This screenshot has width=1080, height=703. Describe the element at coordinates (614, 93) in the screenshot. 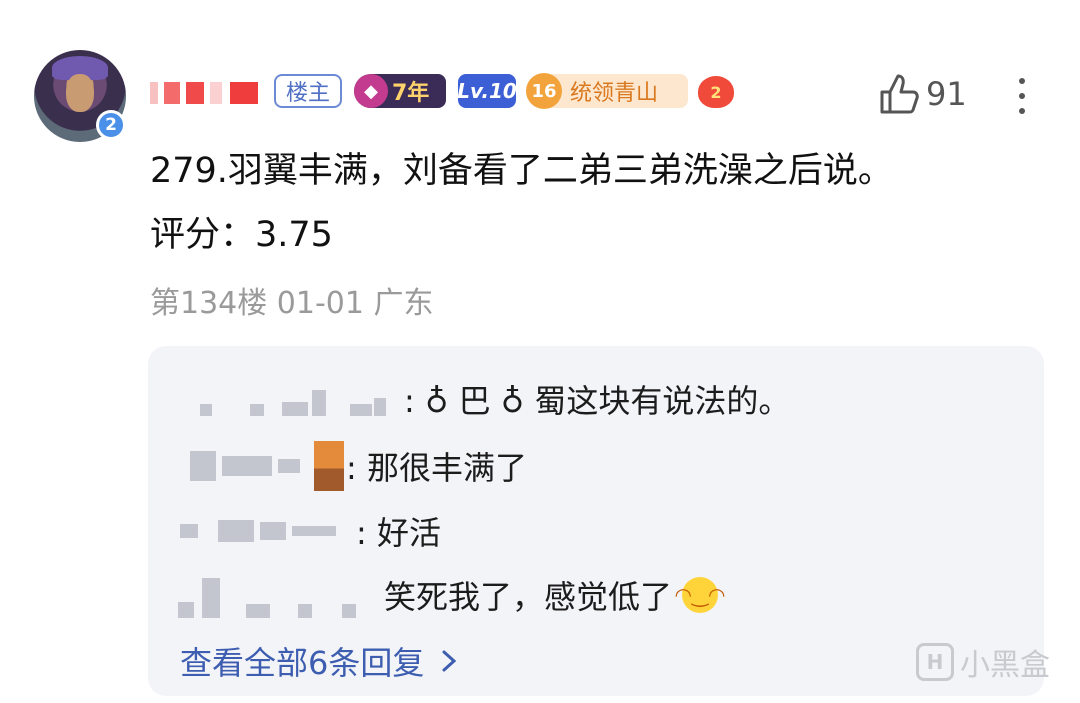

I see `user-title-label: 统领青山` at that location.